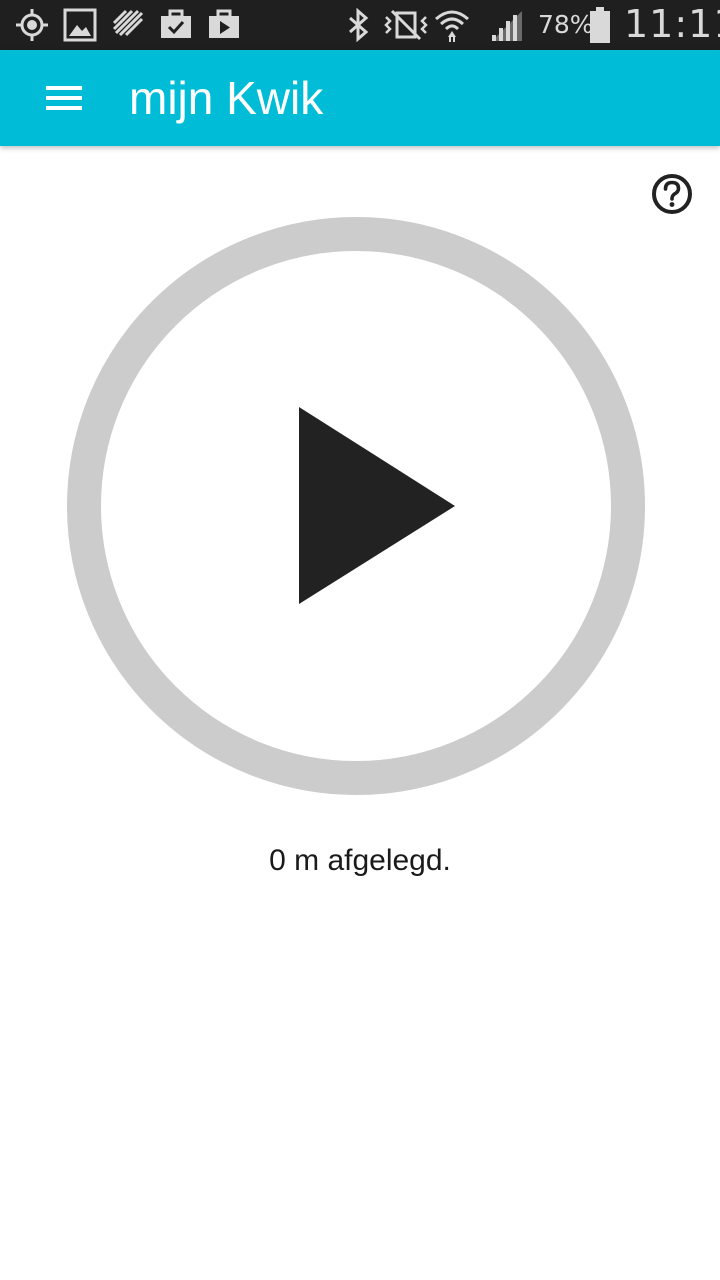 The width and height of the screenshot is (720, 1280). What do you see at coordinates (80, 25) in the screenshot?
I see `image-icon` at bounding box center [80, 25].